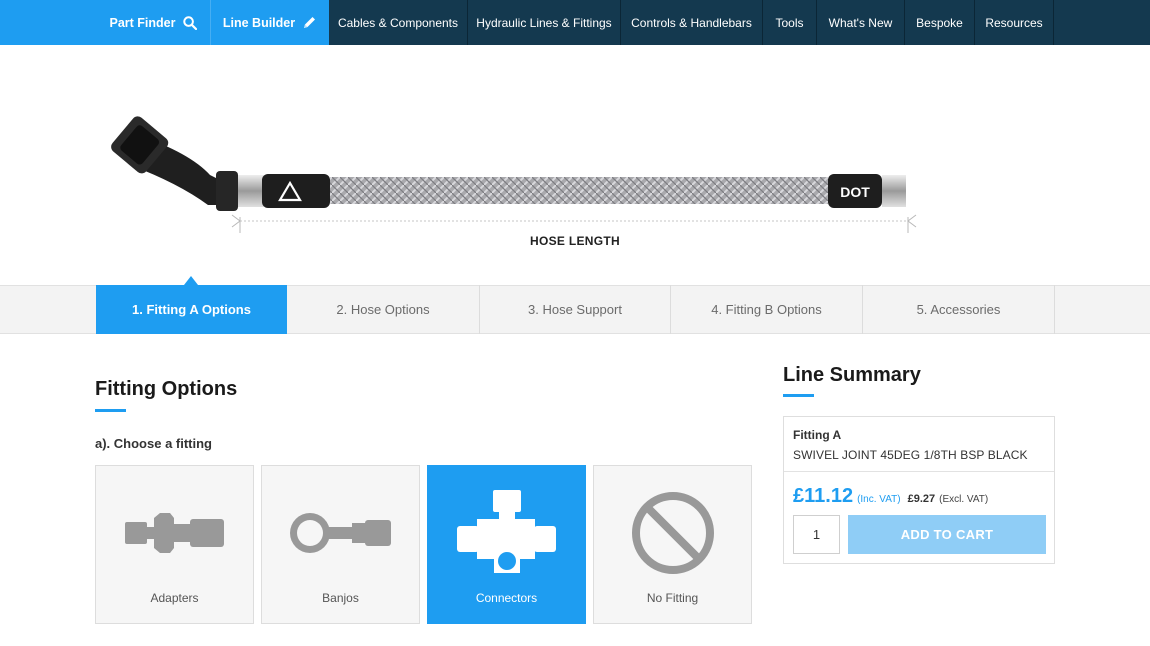  Describe the element at coordinates (174, 544) in the screenshot. I see `fitting-option-adapters: Adapters` at that location.